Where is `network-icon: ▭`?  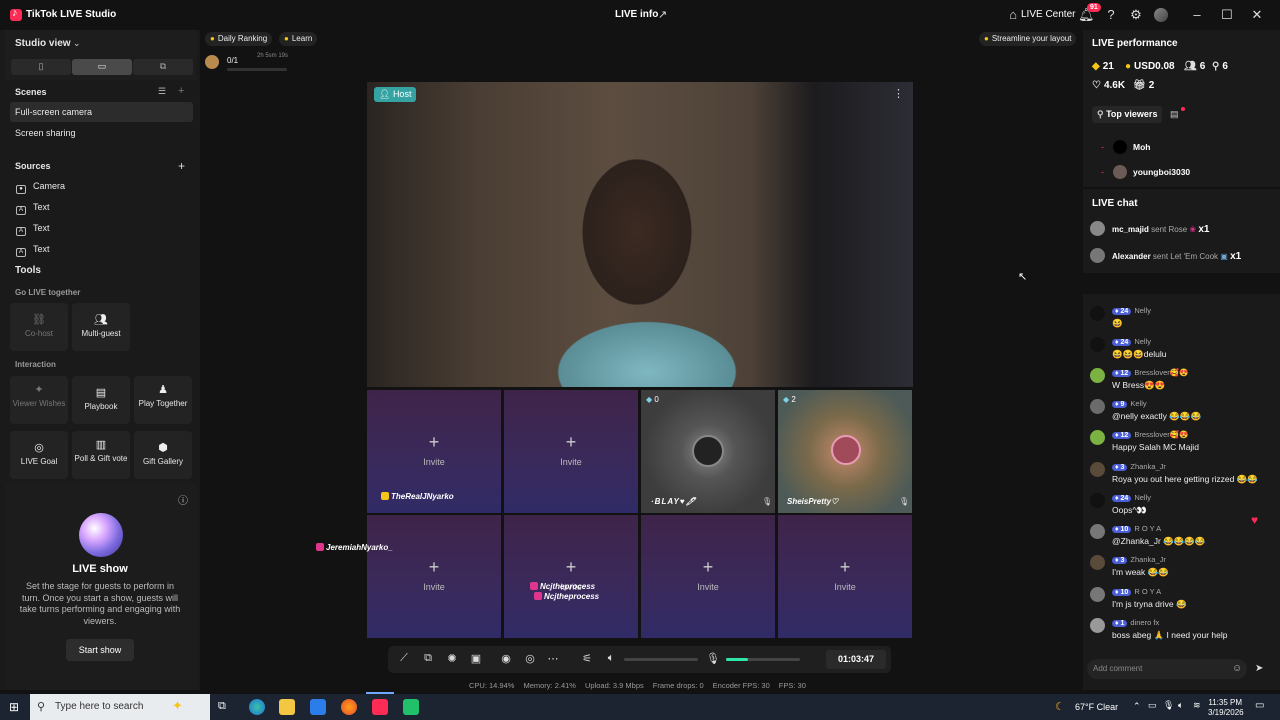
network-icon: ▭ is located at coordinates (1152, 705).